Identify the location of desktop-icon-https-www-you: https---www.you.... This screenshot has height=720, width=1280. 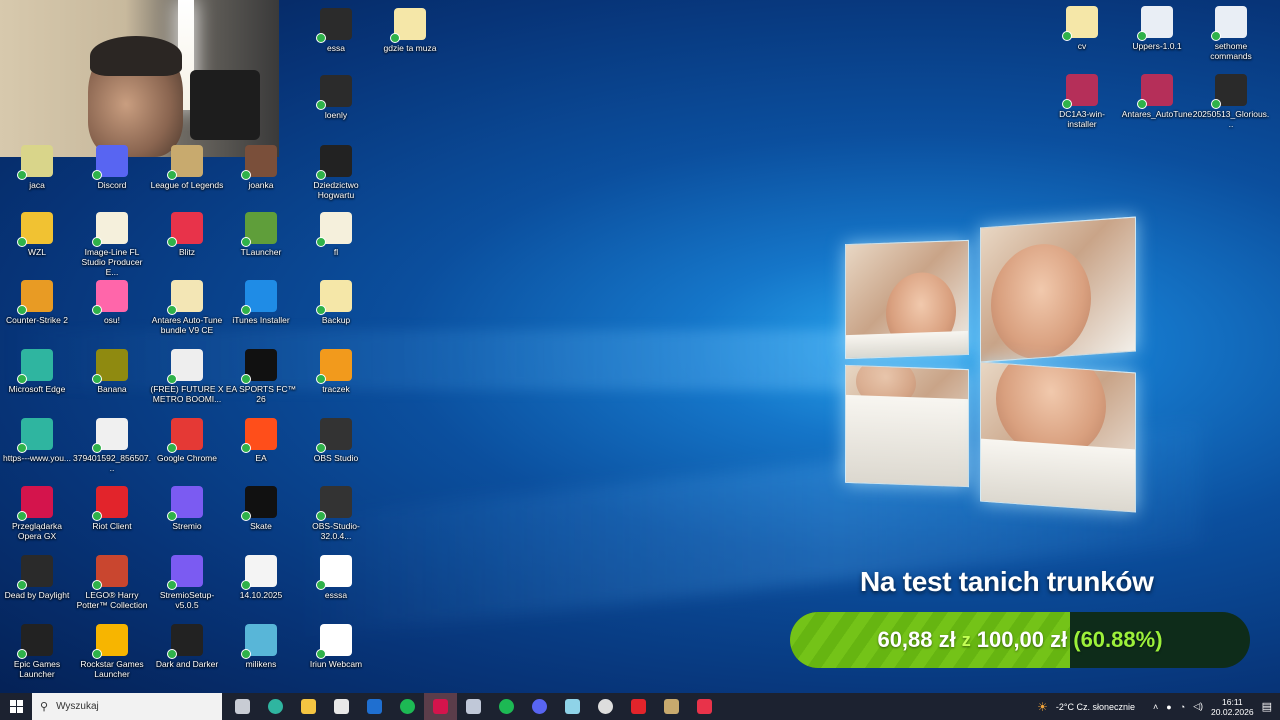
(37, 440).